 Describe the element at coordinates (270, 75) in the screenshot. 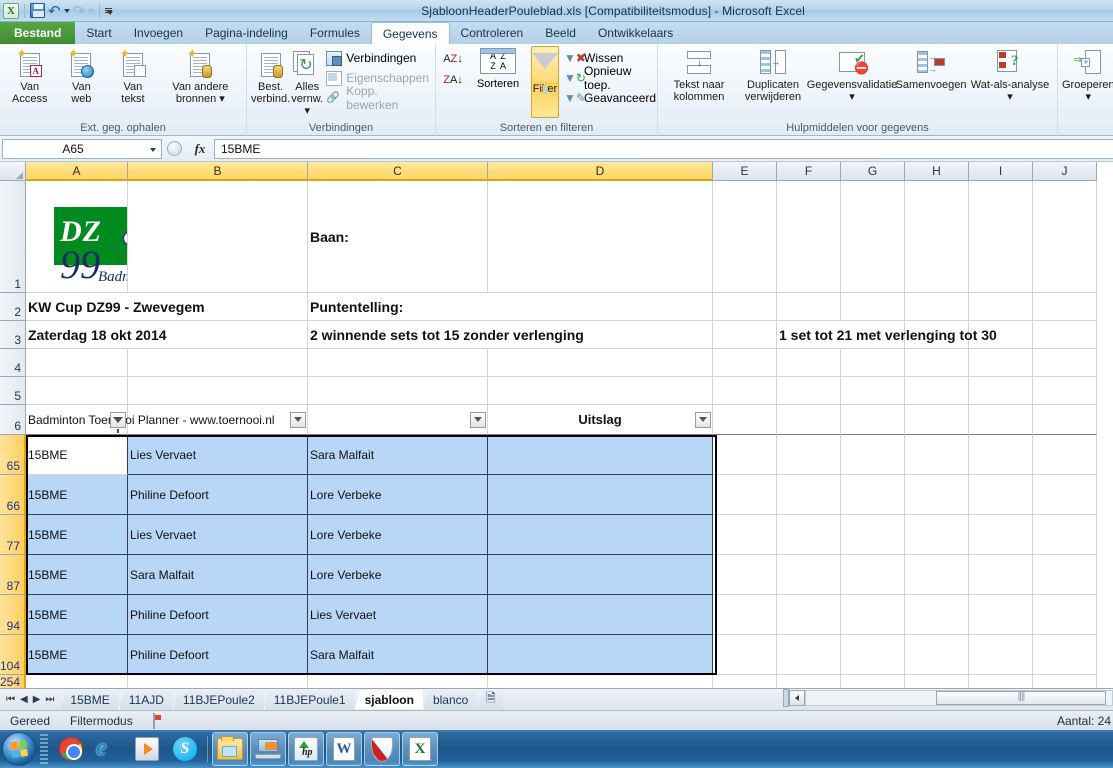

I see `existing-connections-button: Best. verbind.` at that location.